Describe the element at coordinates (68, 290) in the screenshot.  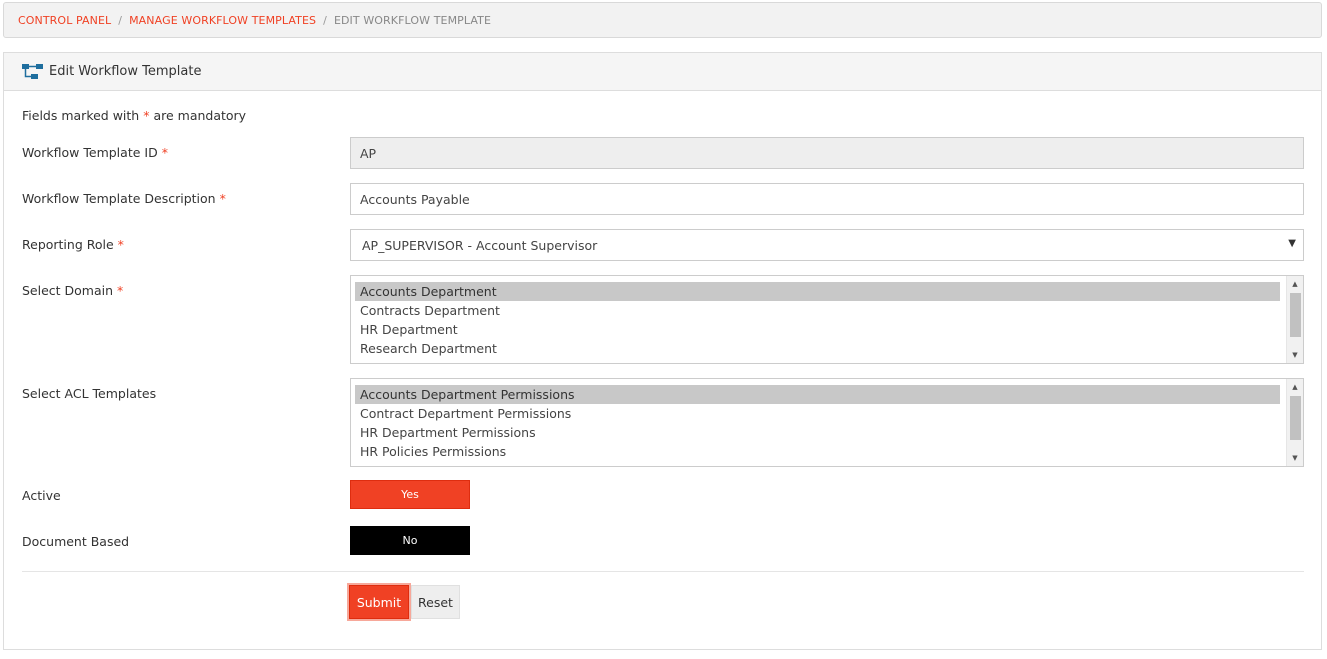
I see `domain-label-text: Select Domain` at that location.